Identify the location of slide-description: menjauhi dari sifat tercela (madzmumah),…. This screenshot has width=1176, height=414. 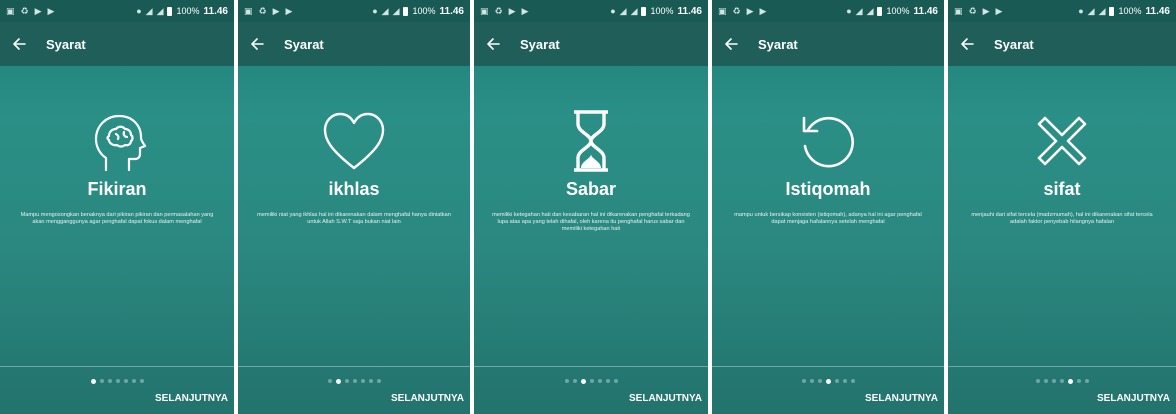
(1062, 219).